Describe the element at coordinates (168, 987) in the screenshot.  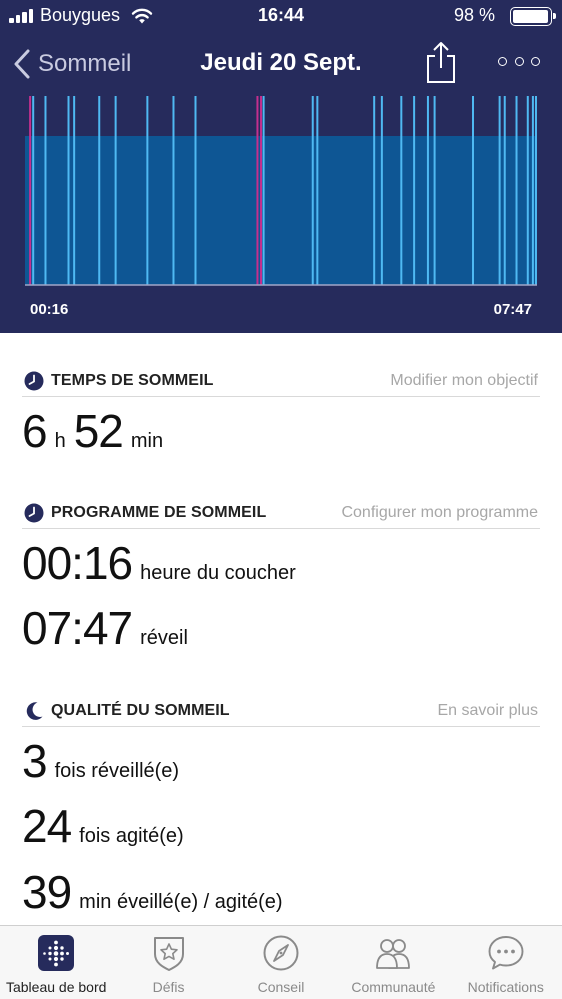
I see `tab-challenges-label: Défis` at that location.